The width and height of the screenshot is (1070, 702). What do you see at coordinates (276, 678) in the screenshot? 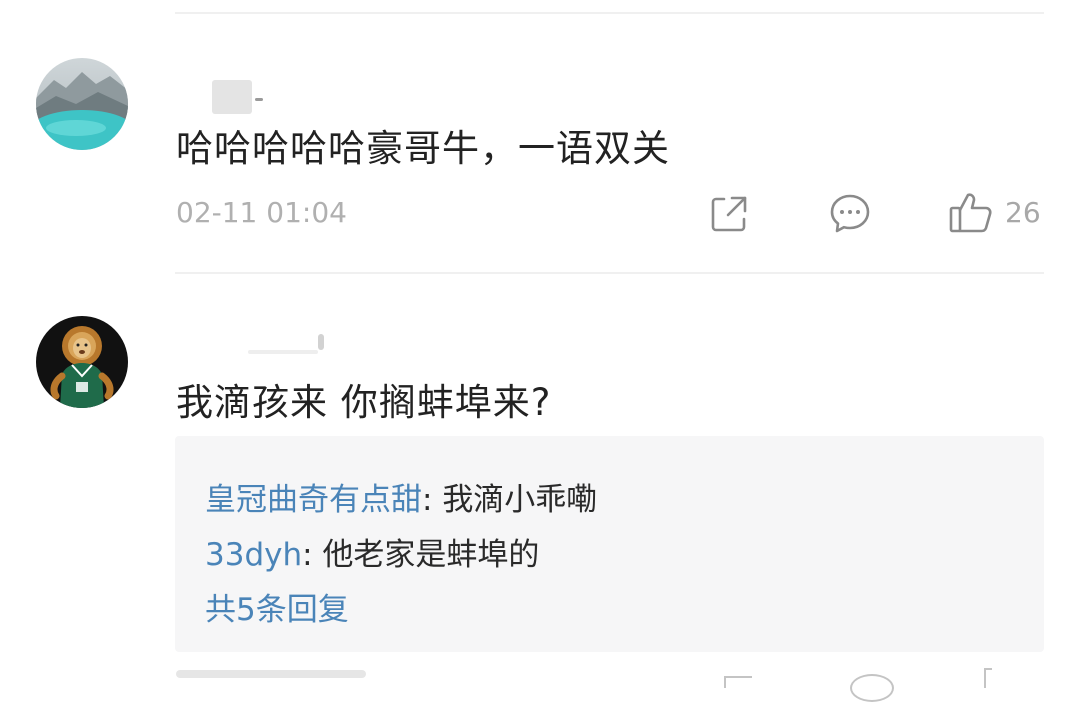
I see `timestamp-cut-off` at bounding box center [276, 678].